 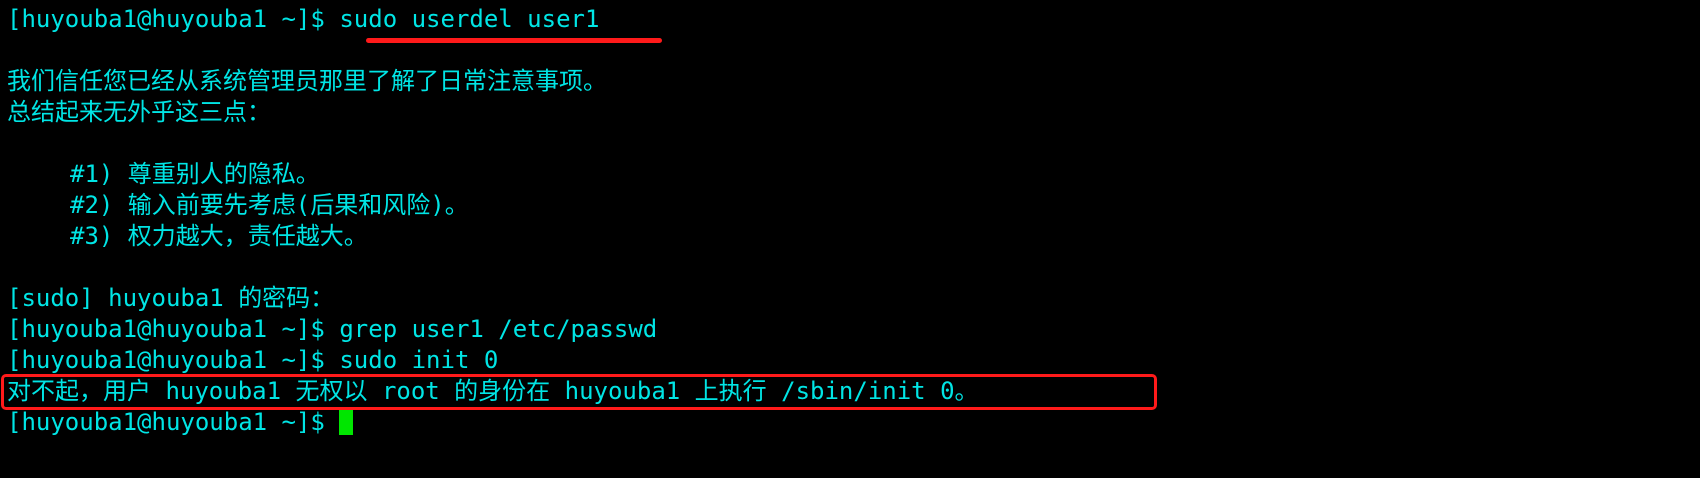 What do you see at coordinates (853, 360) in the screenshot?
I see `terminal-line-init: [huyouba1@huyouba1 ~]$ sudo init 0` at bounding box center [853, 360].